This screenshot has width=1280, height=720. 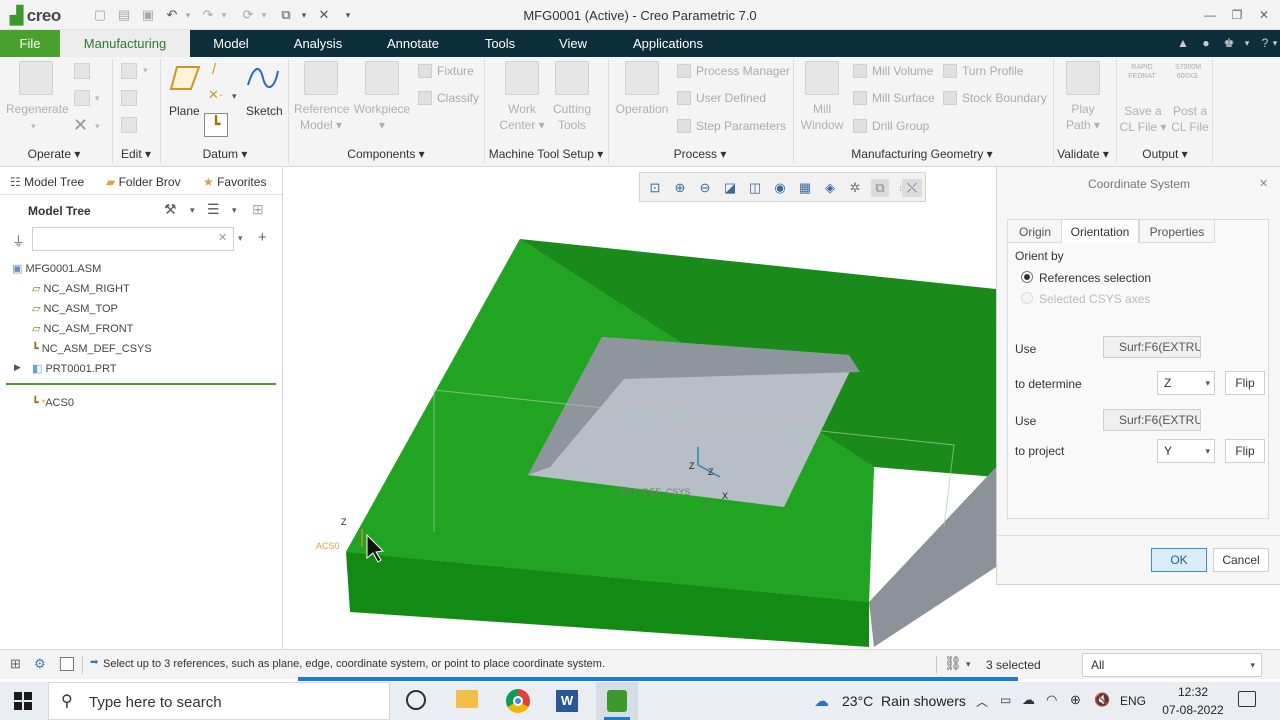 I want to click on zoom-in-icon: ⊕, so click(x=680, y=188).